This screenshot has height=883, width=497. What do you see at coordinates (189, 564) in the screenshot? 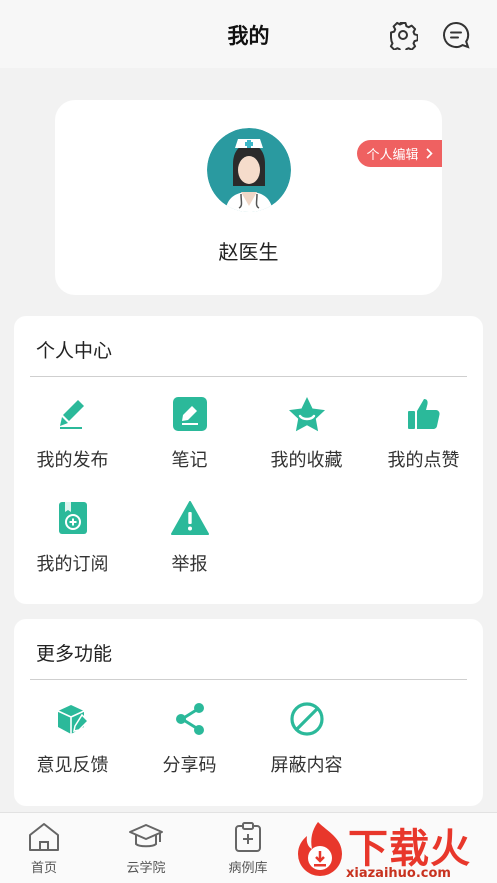
I see `report-label: 举报` at bounding box center [189, 564].